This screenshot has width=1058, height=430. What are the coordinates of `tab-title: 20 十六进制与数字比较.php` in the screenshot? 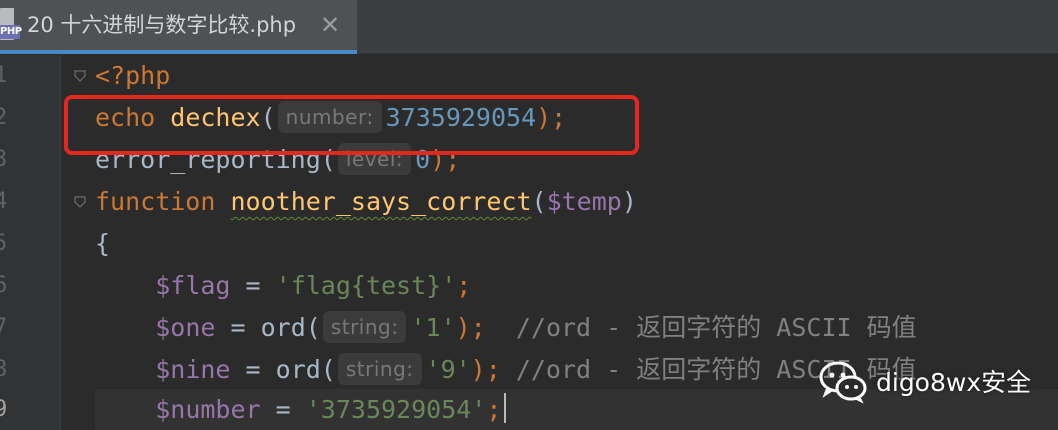 It's located at (162, 25).